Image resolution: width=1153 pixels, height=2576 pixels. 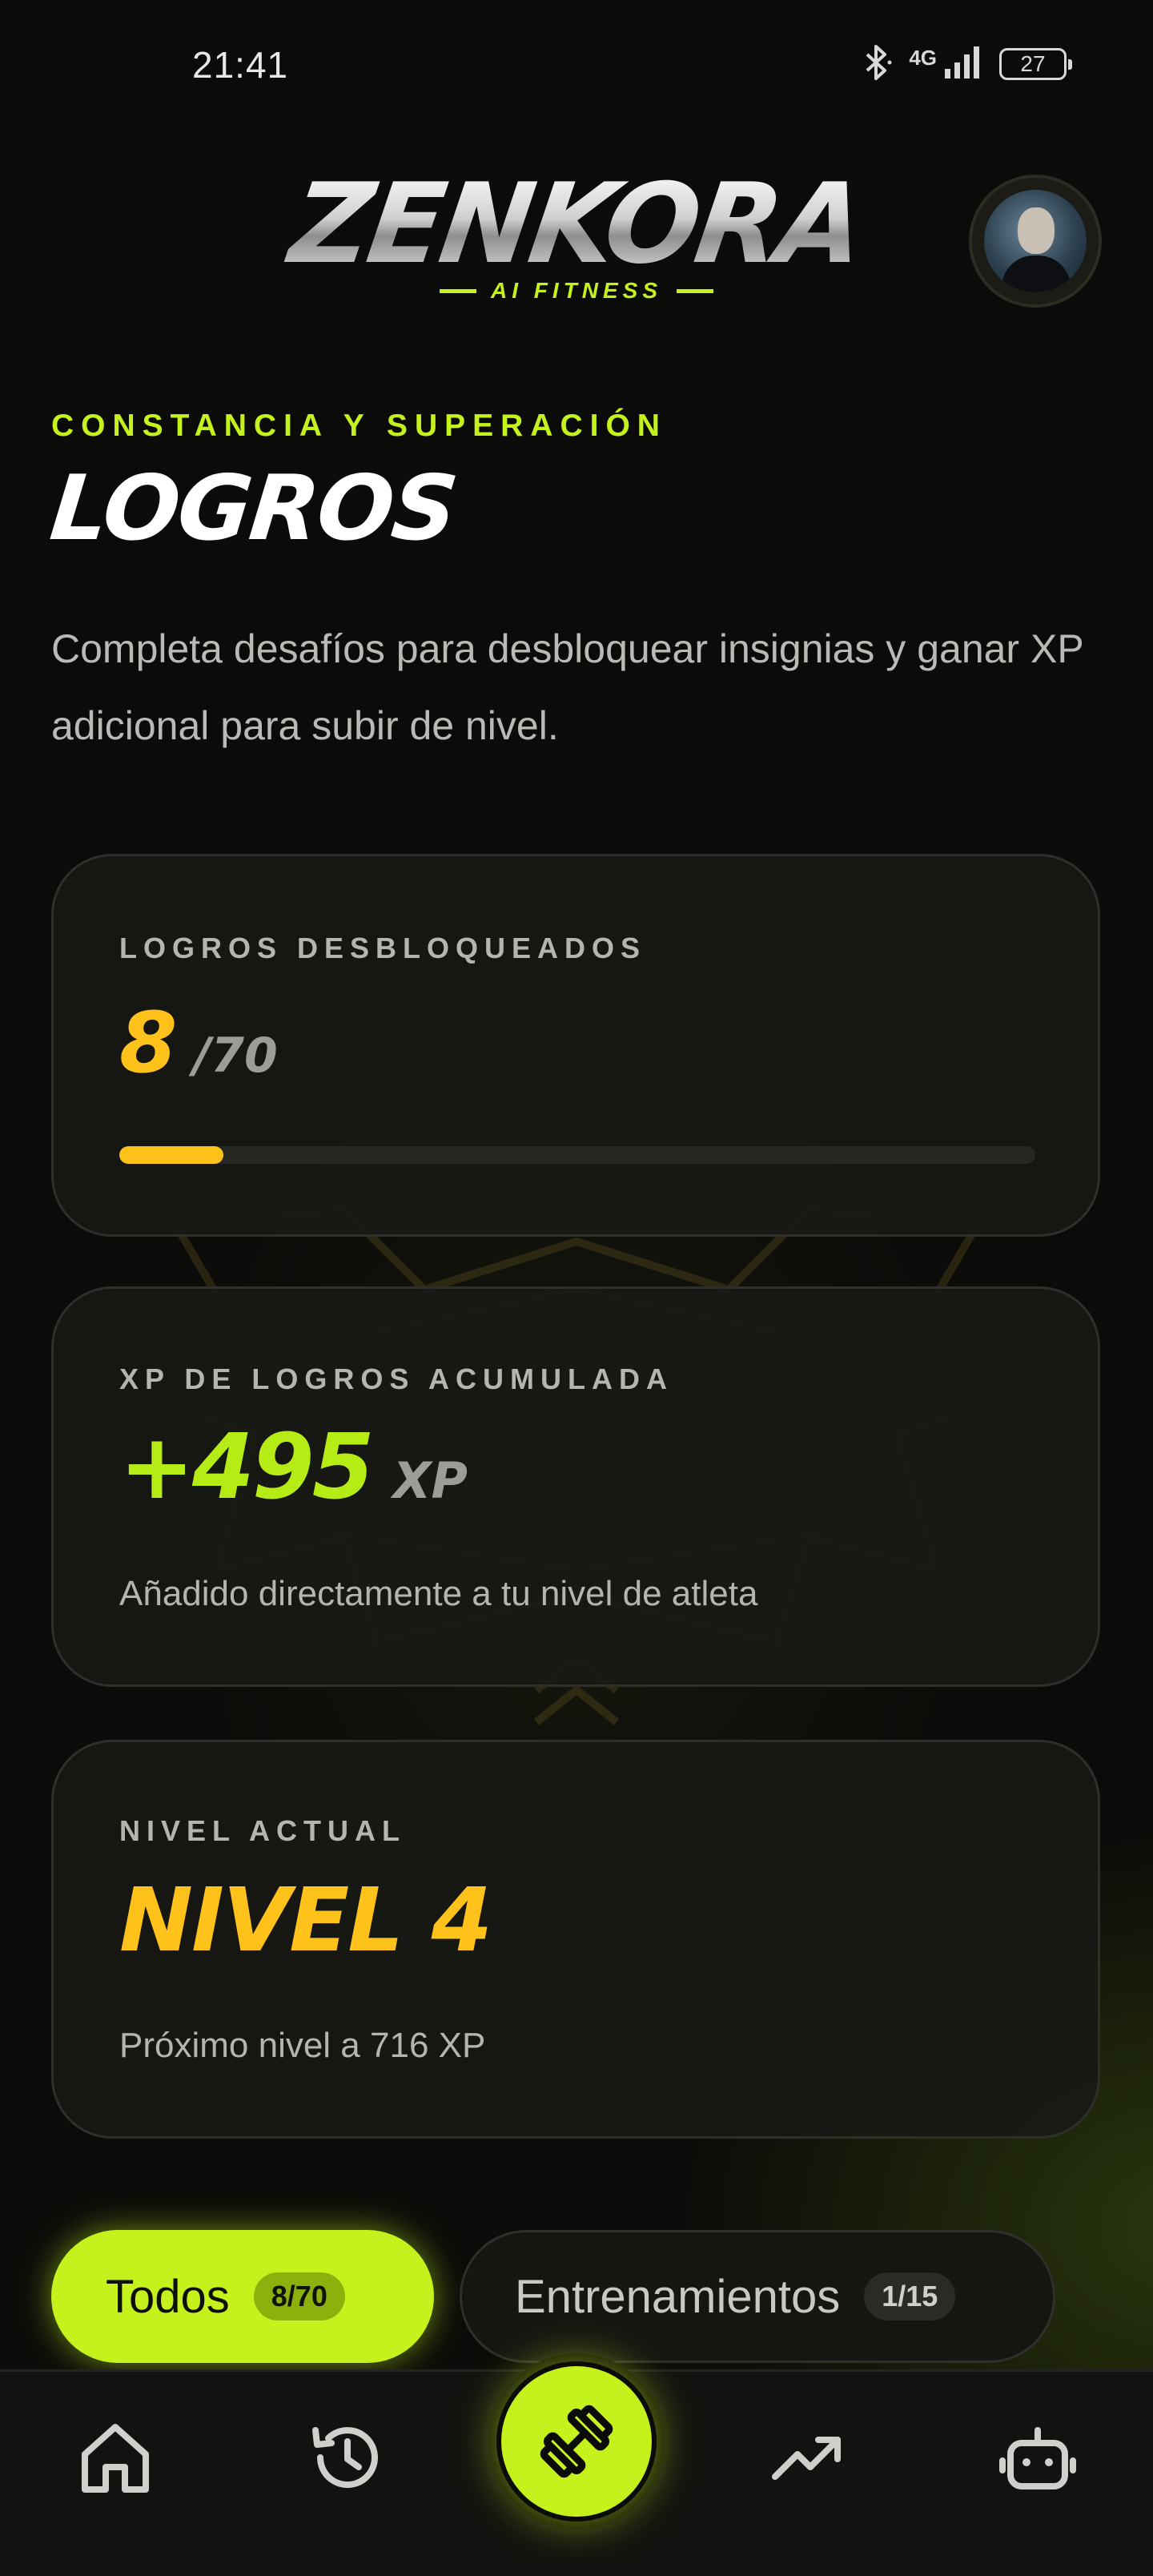 I want to click on logo-line-left, so click(x=458, y=290).